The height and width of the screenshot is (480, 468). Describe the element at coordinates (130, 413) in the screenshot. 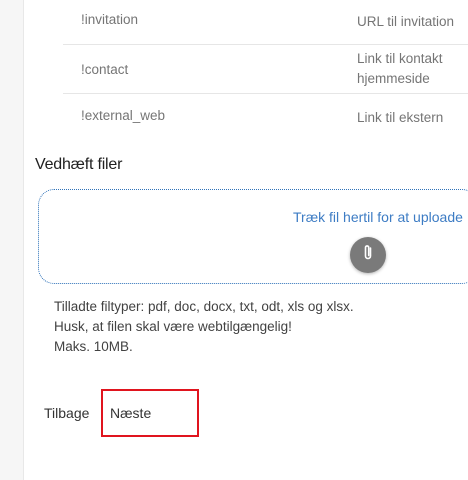

I see `next-button: Næste` at that location.